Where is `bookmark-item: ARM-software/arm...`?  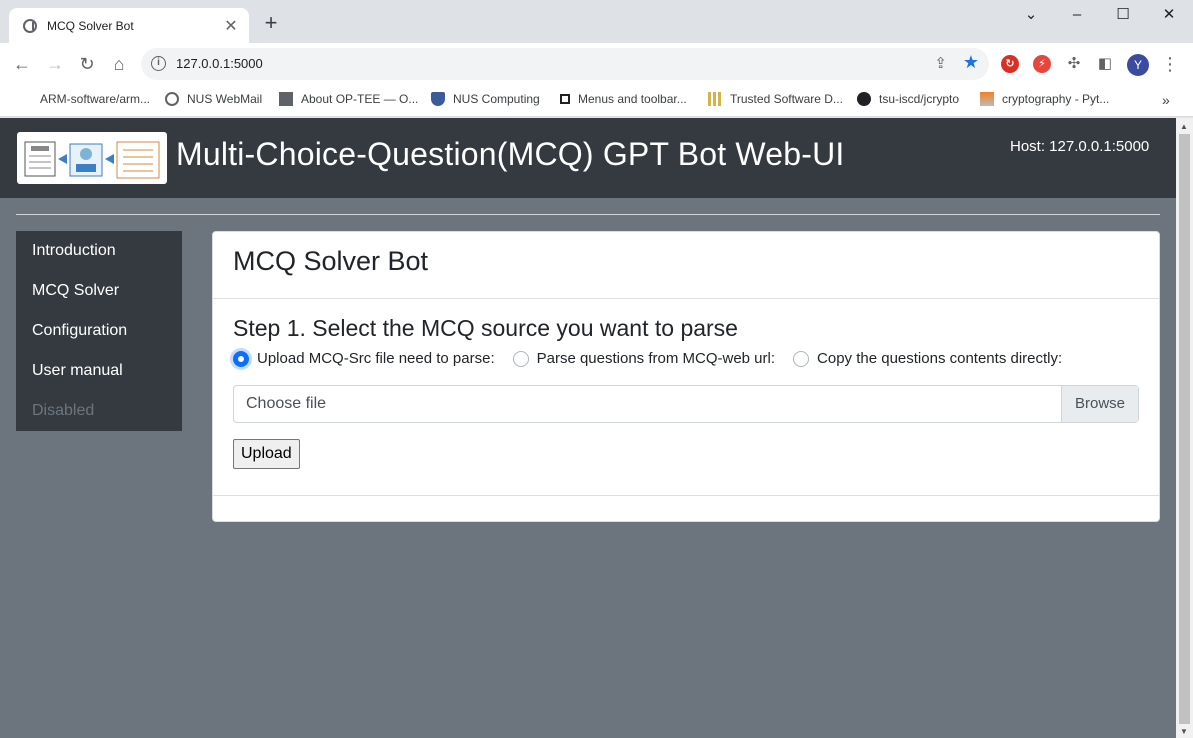 bookmark-item: ARM-software/arm... is located at coordinates (84, 99).